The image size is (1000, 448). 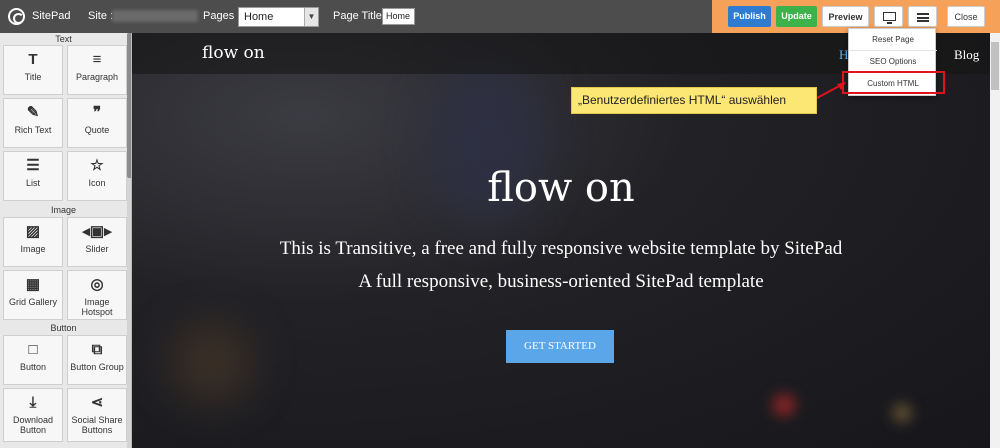 What do you see at coordinates (33, 249) in the screenshot?
I see `widget-label: Image` at bounding box center [33, 249].